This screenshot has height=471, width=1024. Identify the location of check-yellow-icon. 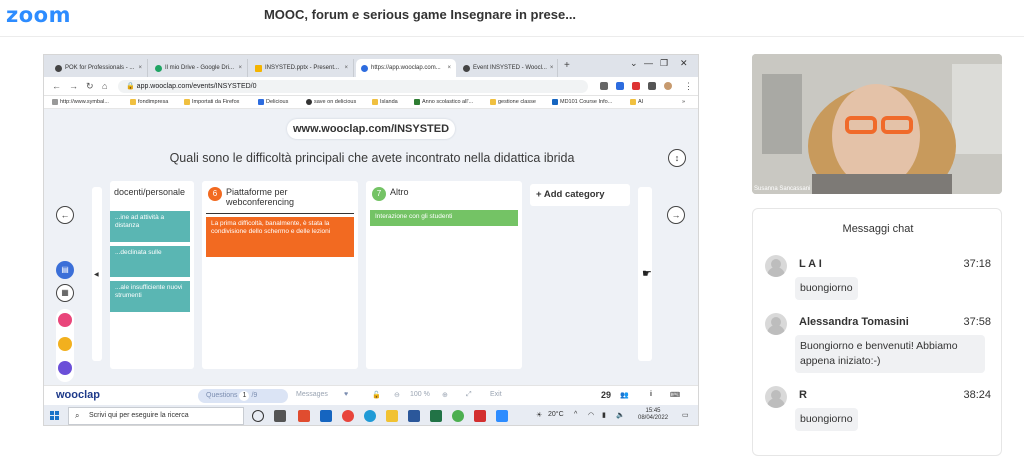
(65, 344).